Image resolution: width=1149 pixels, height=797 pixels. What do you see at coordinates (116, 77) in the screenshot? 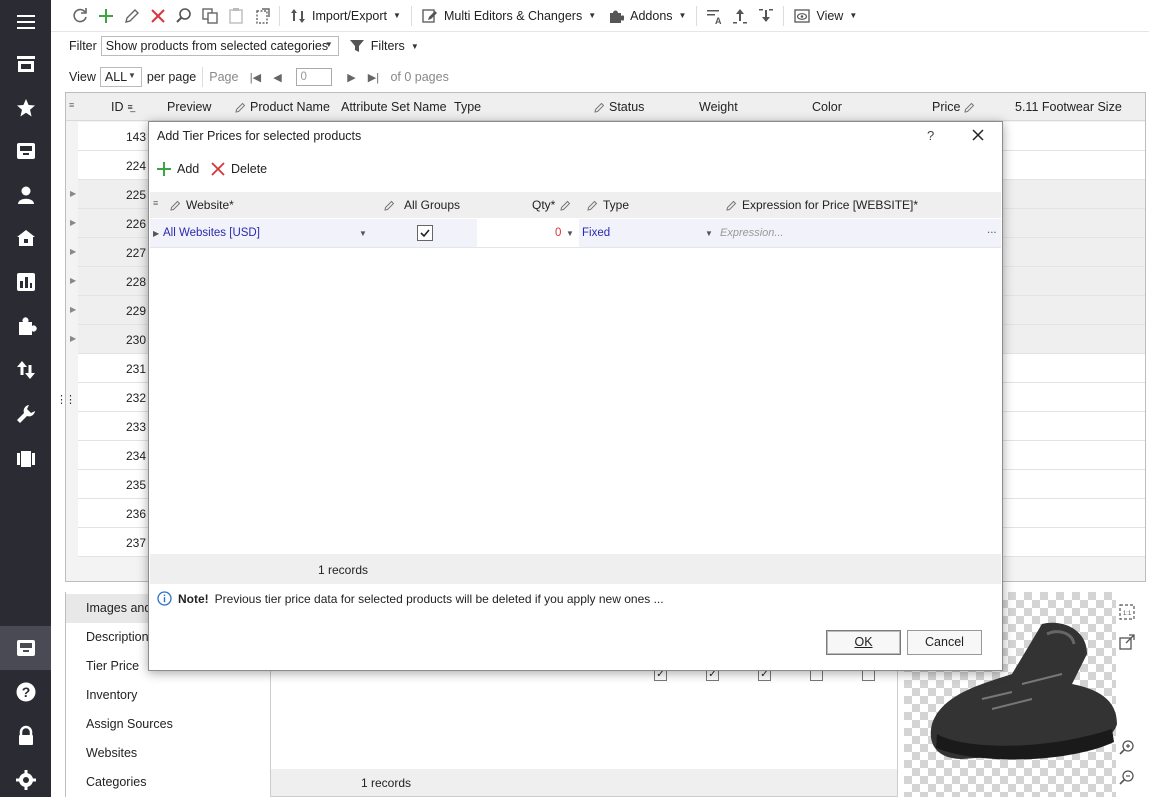
I see `page-size-value: ALL` at bounding box center [116, 77].